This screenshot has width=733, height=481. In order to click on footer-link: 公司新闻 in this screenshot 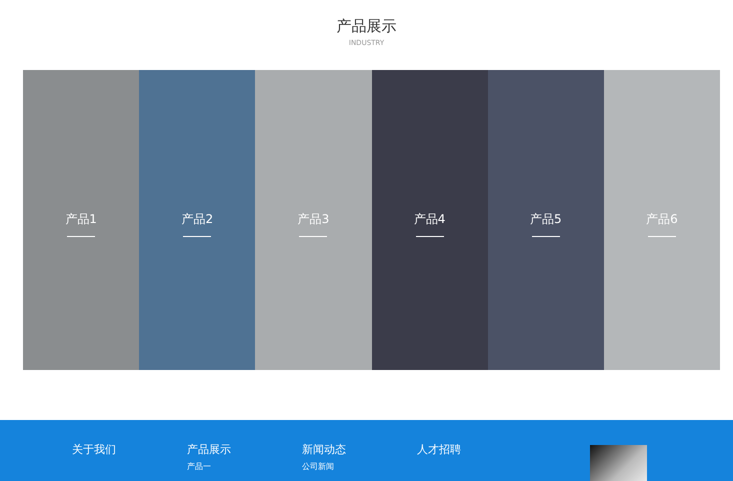, I will do `click(318, 466)`.